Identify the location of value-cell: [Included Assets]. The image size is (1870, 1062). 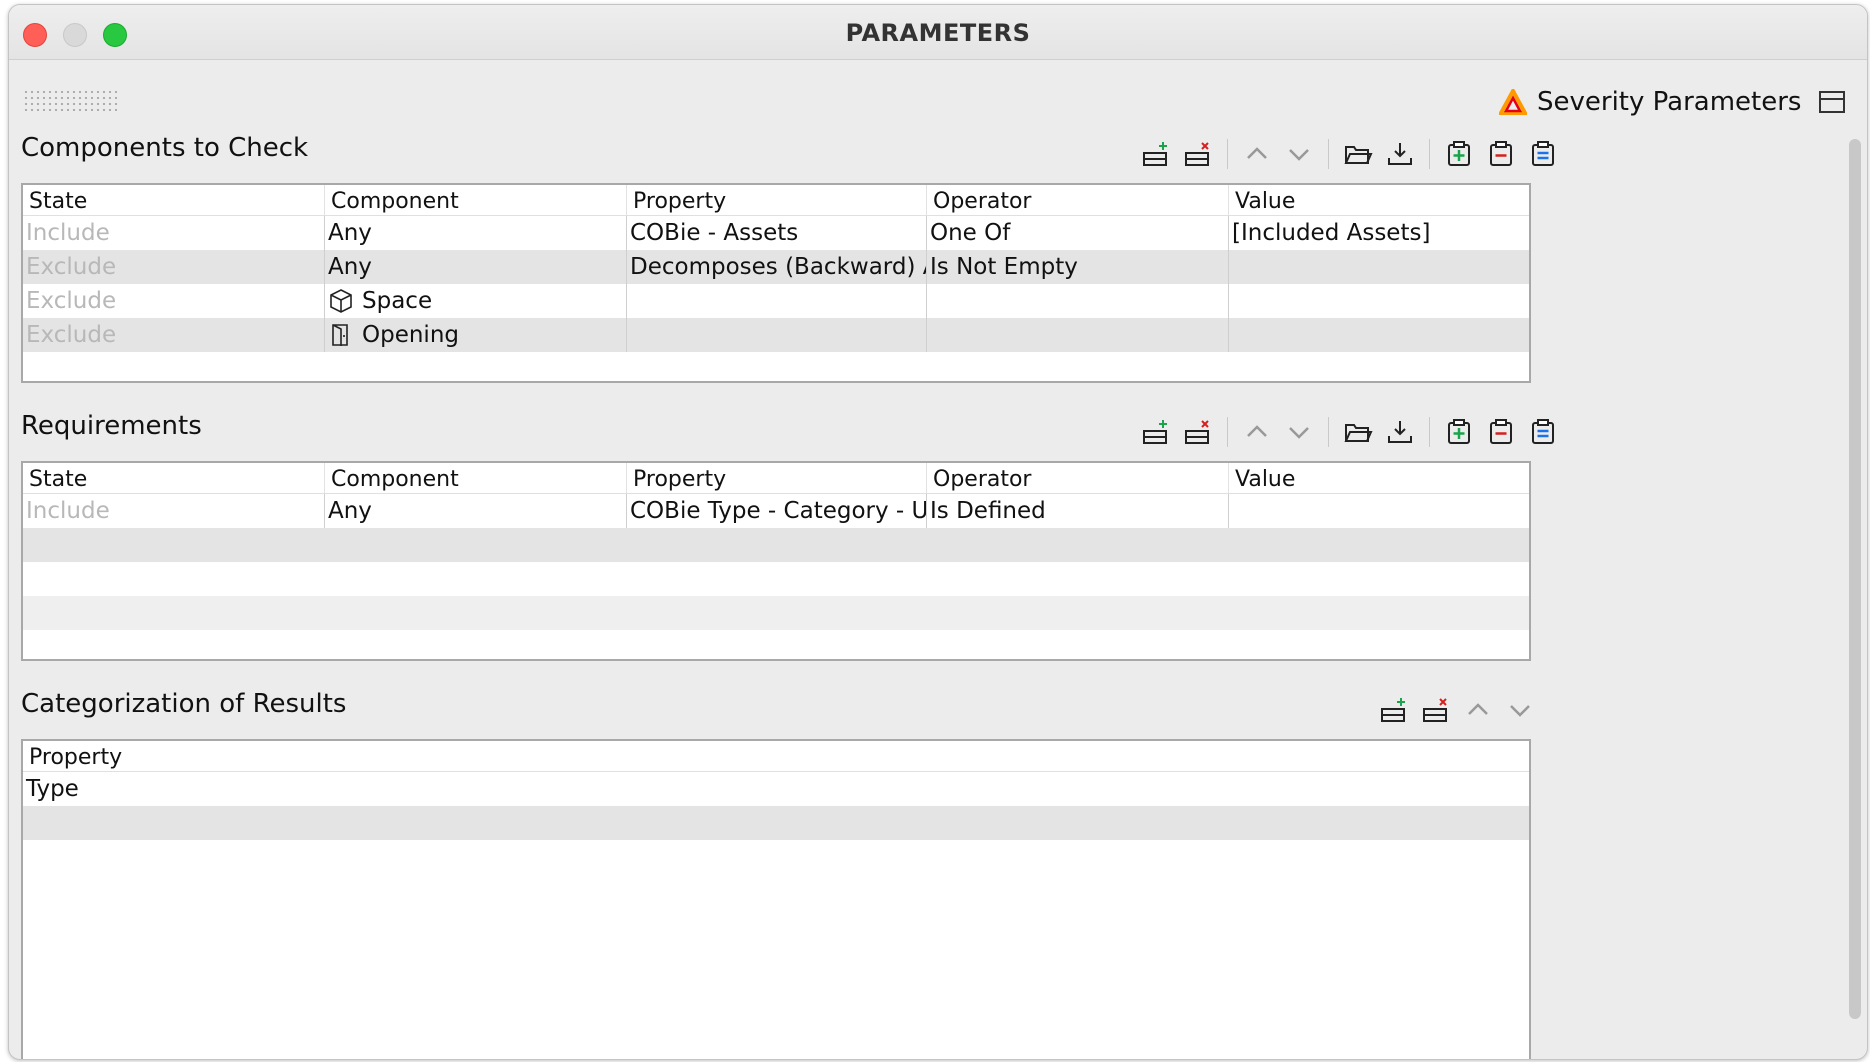
(1379, 233).